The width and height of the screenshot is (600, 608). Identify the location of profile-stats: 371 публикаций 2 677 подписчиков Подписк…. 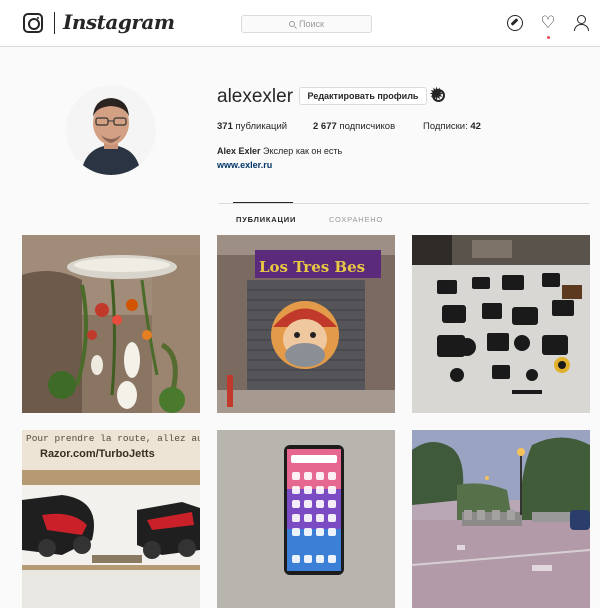
(349, 126).